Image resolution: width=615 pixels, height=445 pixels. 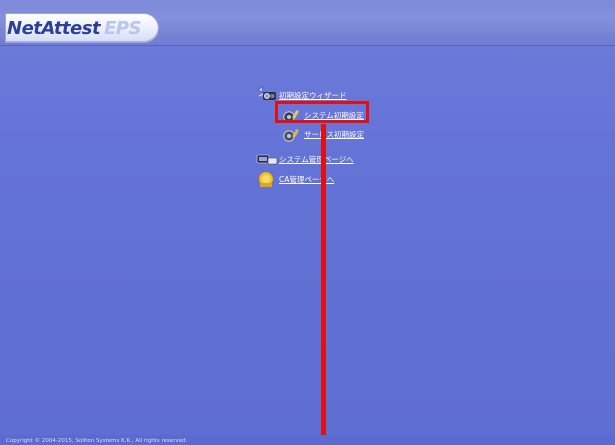 What do you see at coordinates (306, 179) in the screenshot?
I see `ca-admin-link: CA管理ページへ` at bounding box center [306, 179].